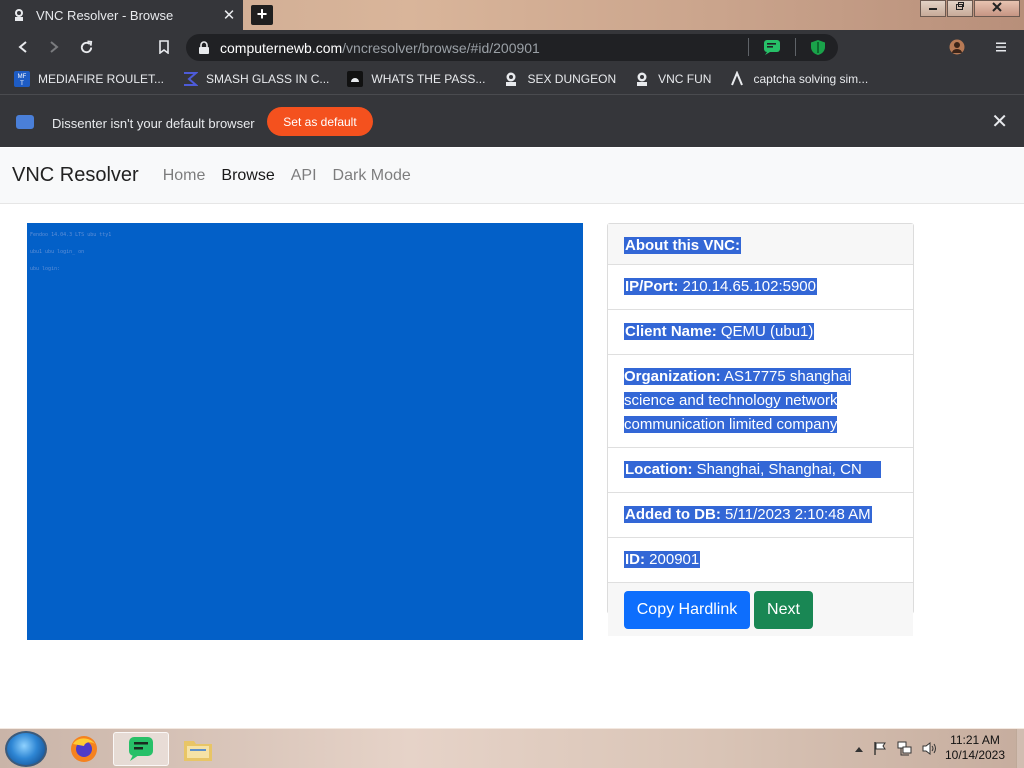 The height and width of the screenshot is (768, 1024). I want to click on profile-avatar-button, so click(957, 47).